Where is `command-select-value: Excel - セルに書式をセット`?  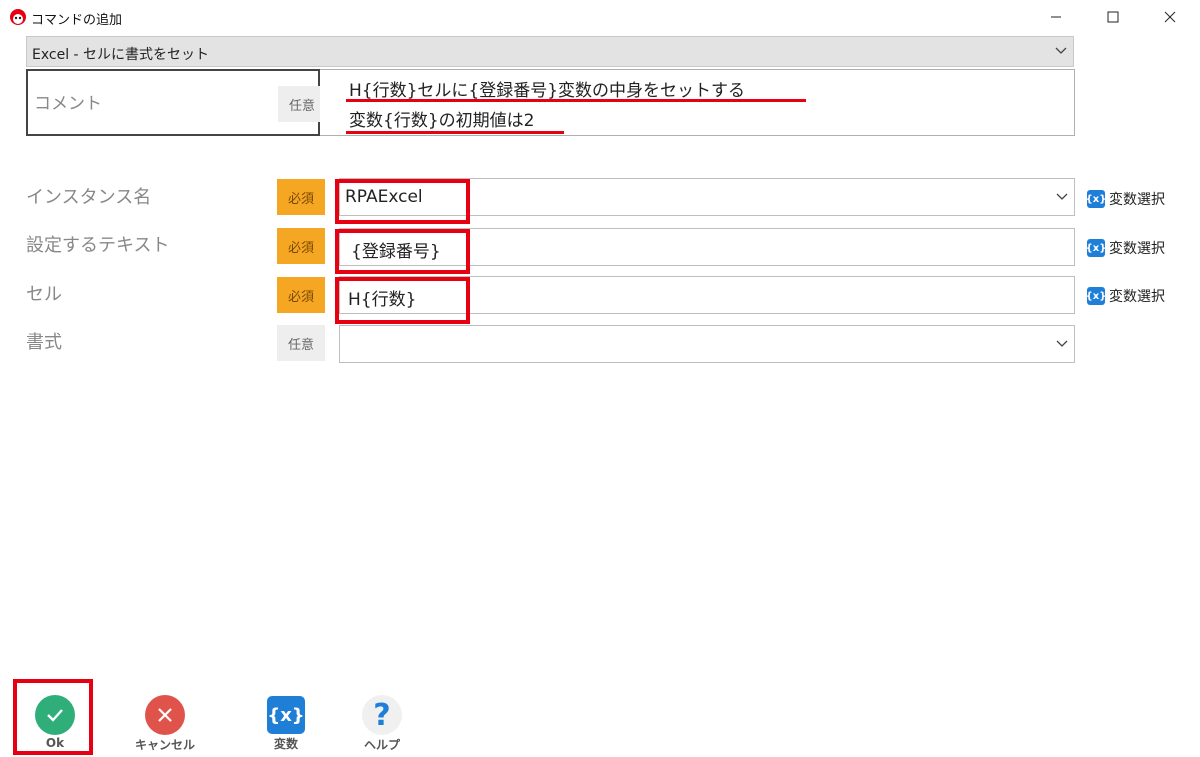 command-select-value: Excel - セルに書式をセット is located at coordinates (121, 55).